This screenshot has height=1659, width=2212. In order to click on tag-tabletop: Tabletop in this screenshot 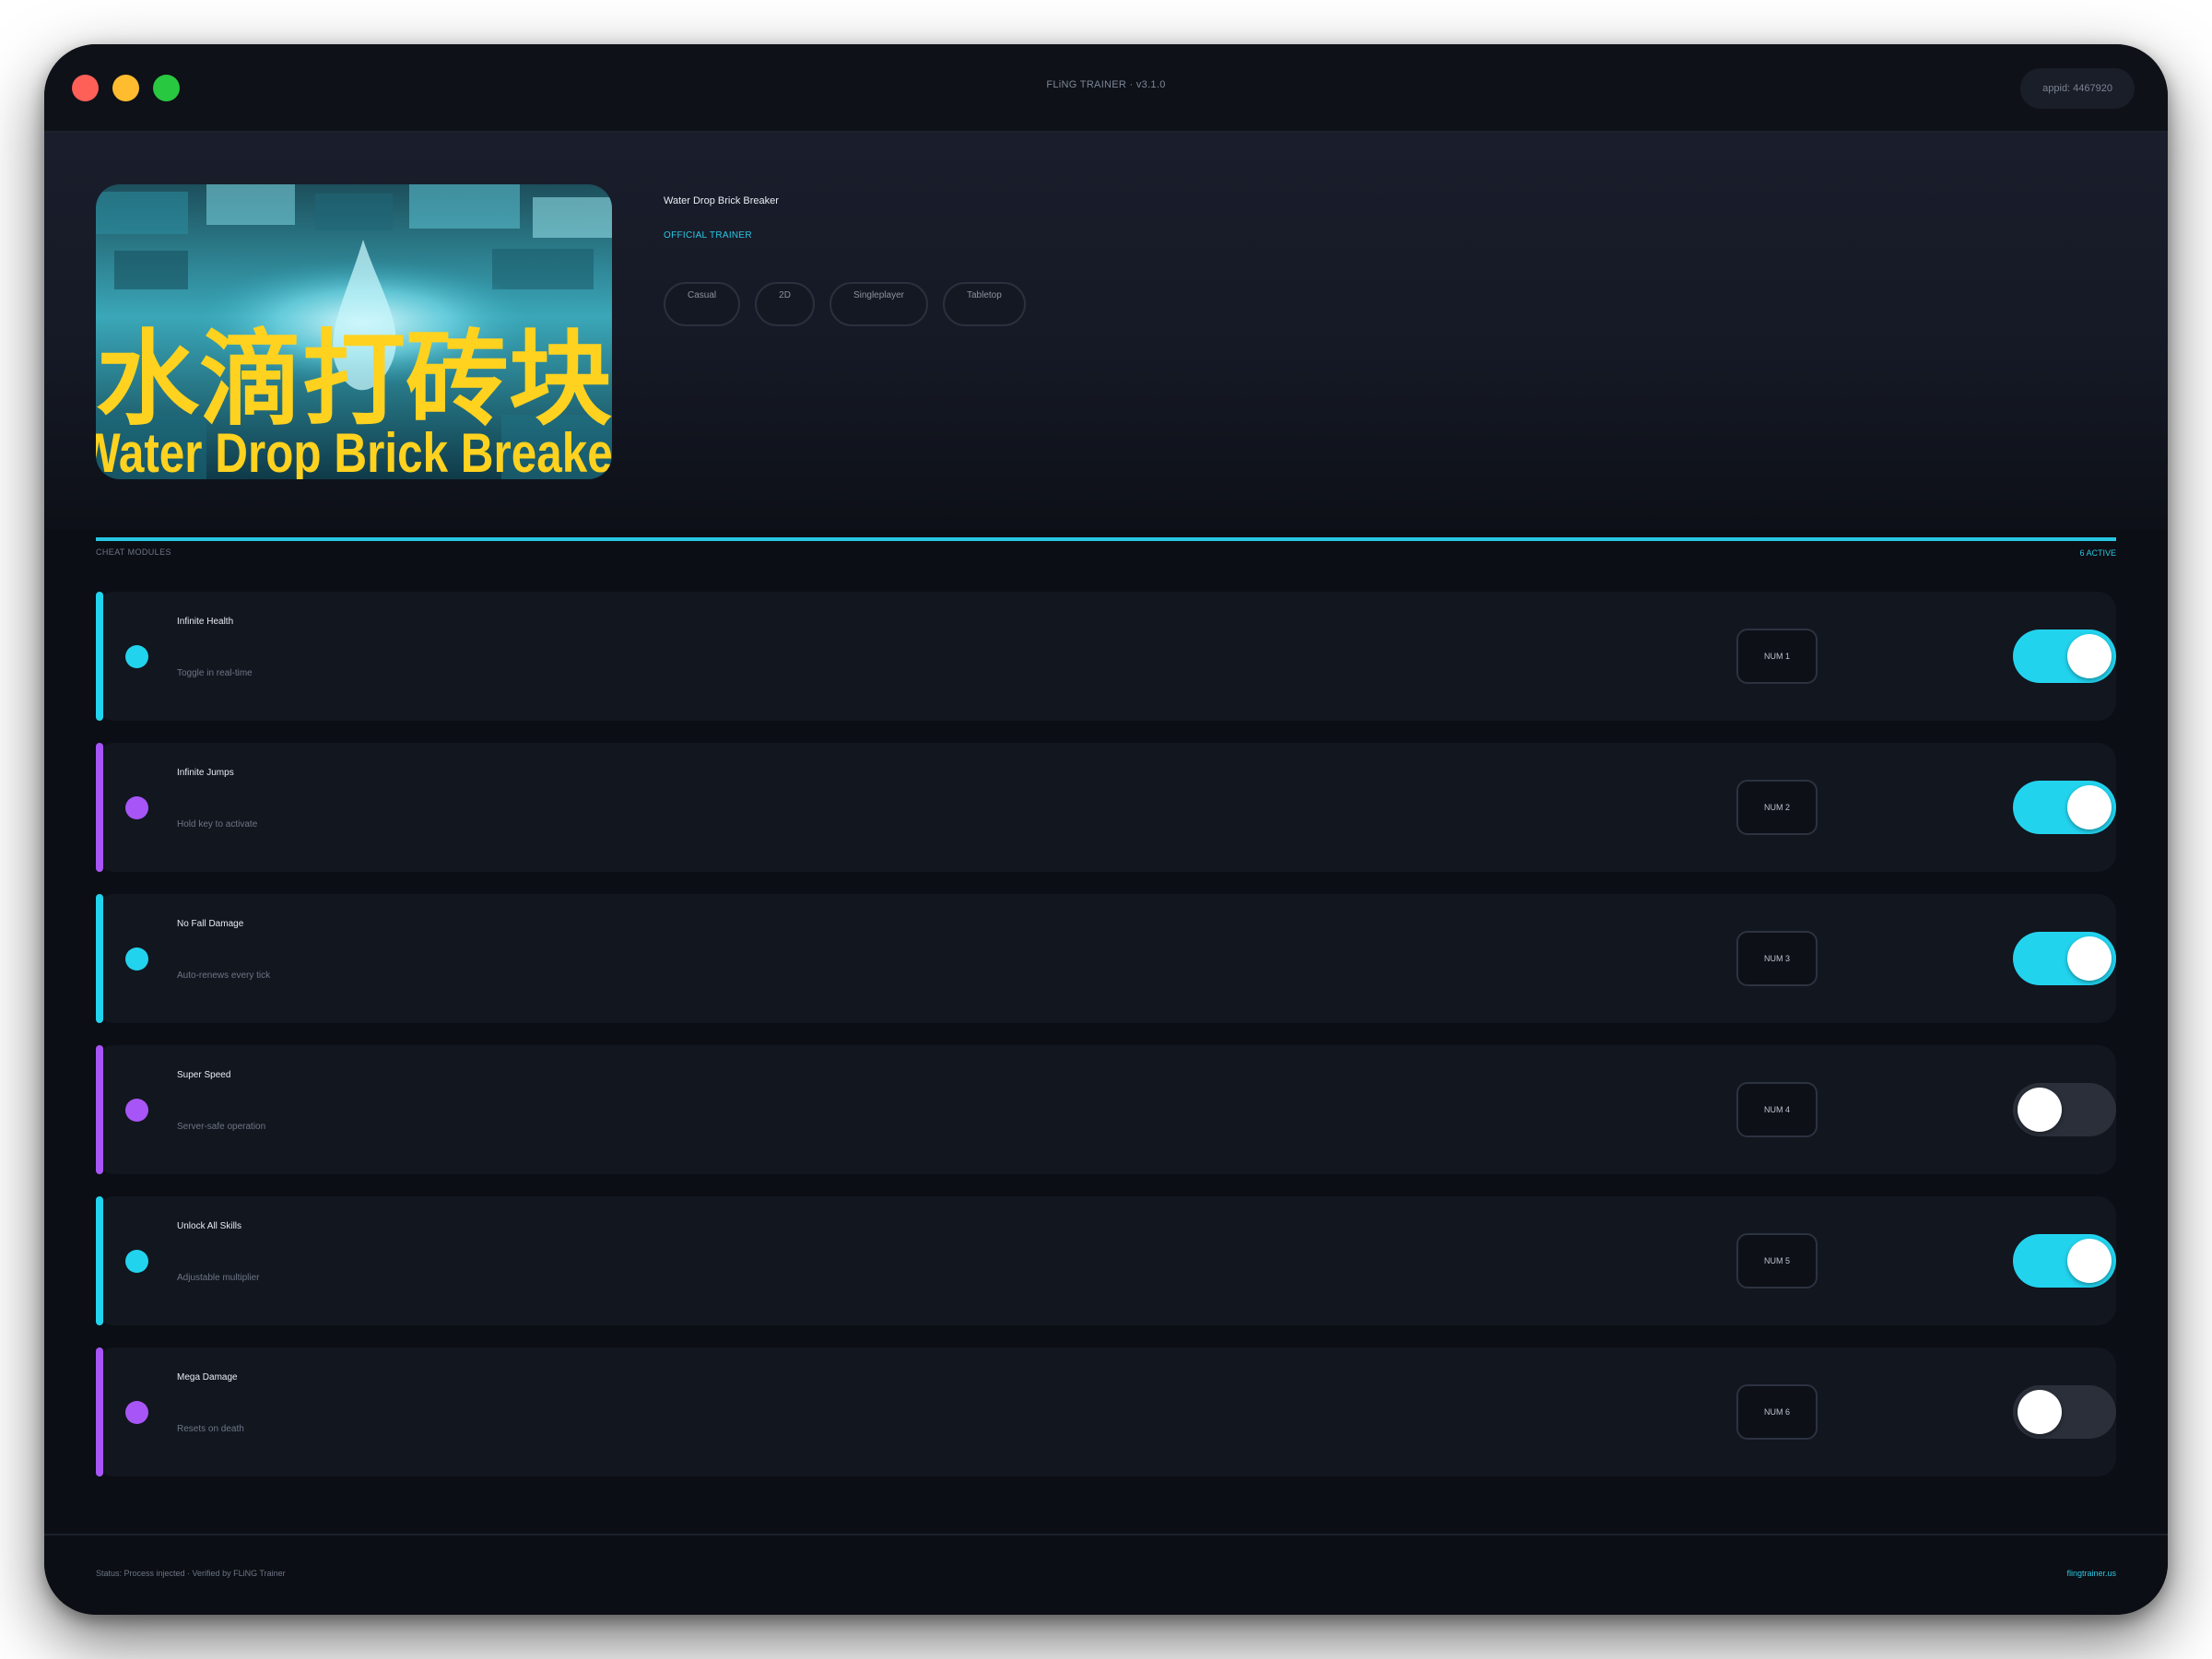, I will do `click(984, 304)`.